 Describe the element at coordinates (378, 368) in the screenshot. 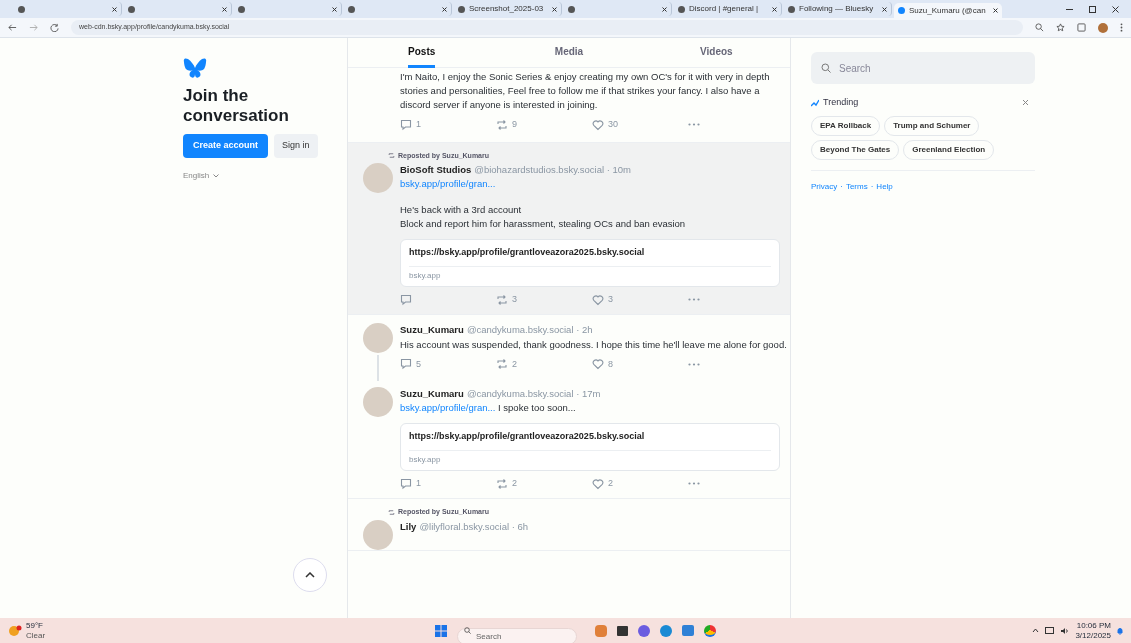

I see `thread-line` at that location.